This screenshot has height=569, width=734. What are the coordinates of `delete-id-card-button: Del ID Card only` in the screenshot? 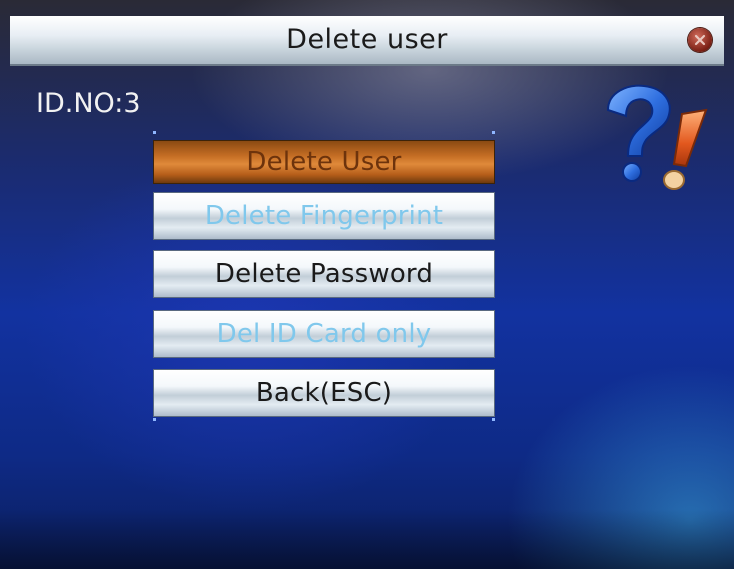 It's located at (324, 334).